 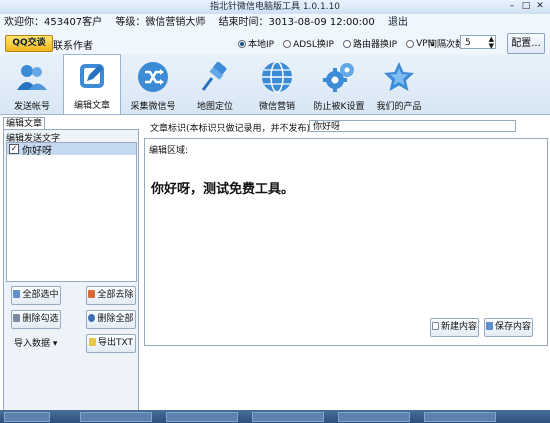 What do you see at coordinates (115, 343) in the screenshot?
I see `export-txt-label: 导出TXT` at bounding box center [115, 343].